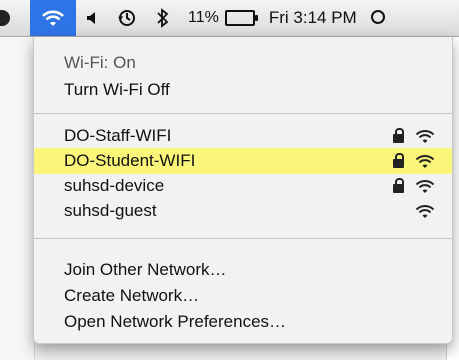 Image resolution: width=459 pixels, height=360 pixels. What do you see at coordinates (243, 161) in the screenshot?
I see `network-item-do-student-wifi: DO-Student-WIFI` at bounding box center [243, 161].